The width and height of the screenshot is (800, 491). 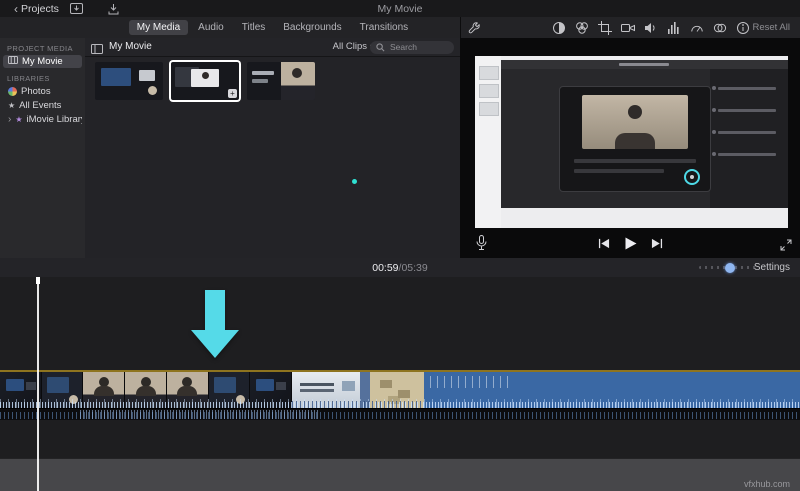 I want to click on preview-dialog, so click(x=635, y=139).